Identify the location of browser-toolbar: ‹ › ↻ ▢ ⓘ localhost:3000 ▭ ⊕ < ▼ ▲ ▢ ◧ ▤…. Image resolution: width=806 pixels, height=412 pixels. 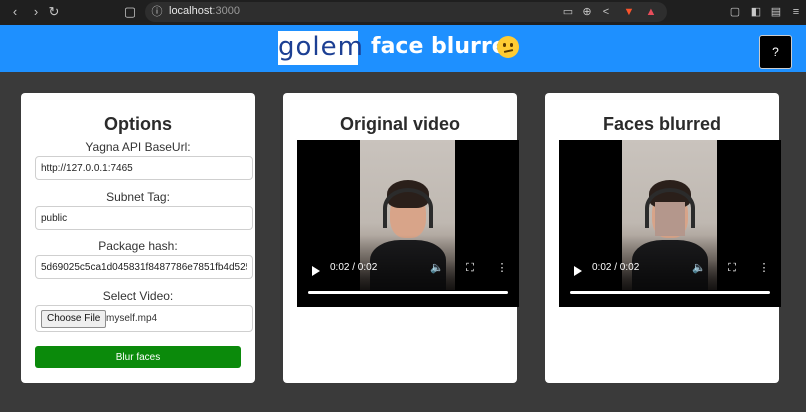
(403, 12).